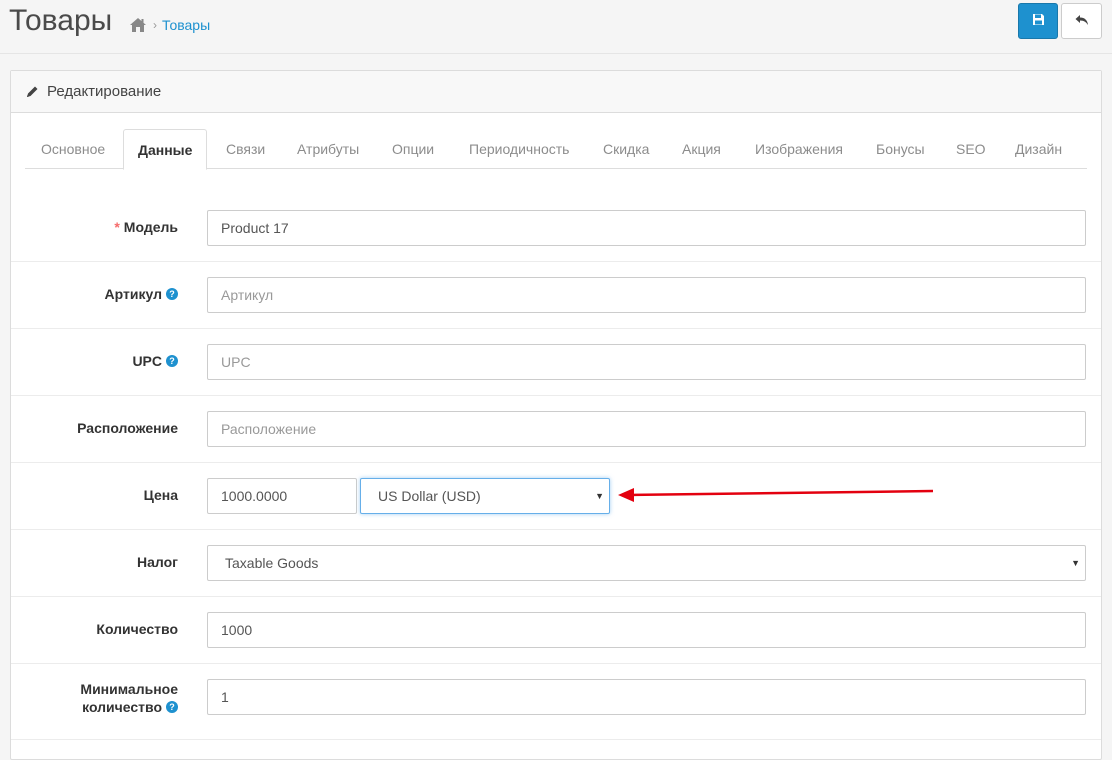 Image resolution: width=1112 pixels, height=760 pixels. I want to click on back-button, so click(1081, 21).